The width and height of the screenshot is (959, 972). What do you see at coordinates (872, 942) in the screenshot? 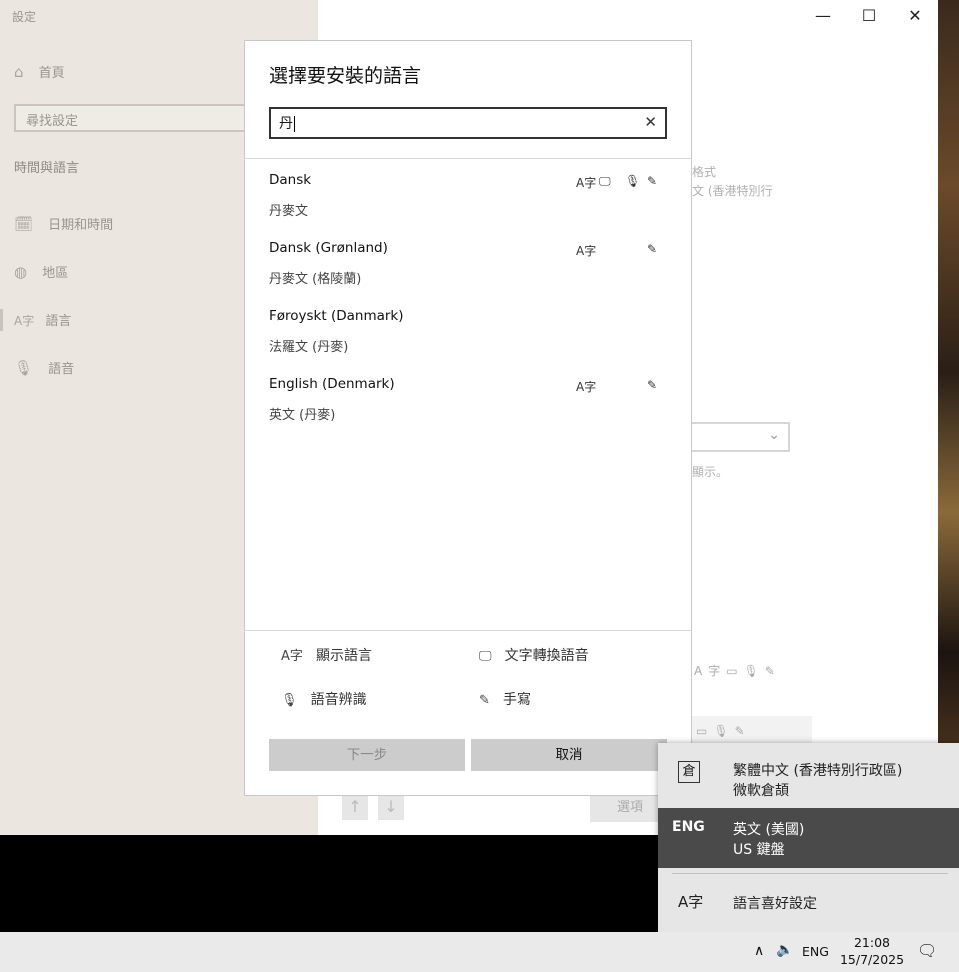
I see `clock-time: 21:08` at bounding box center [872, 942].